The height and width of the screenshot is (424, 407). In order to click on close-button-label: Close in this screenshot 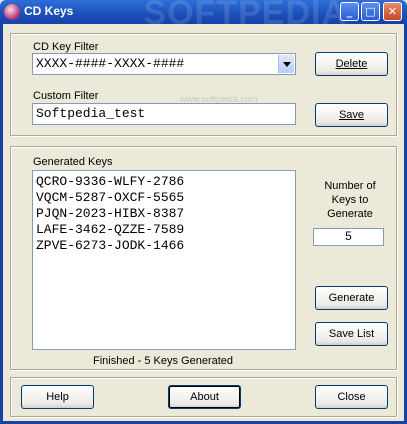, I will do `click(351, 397)`.